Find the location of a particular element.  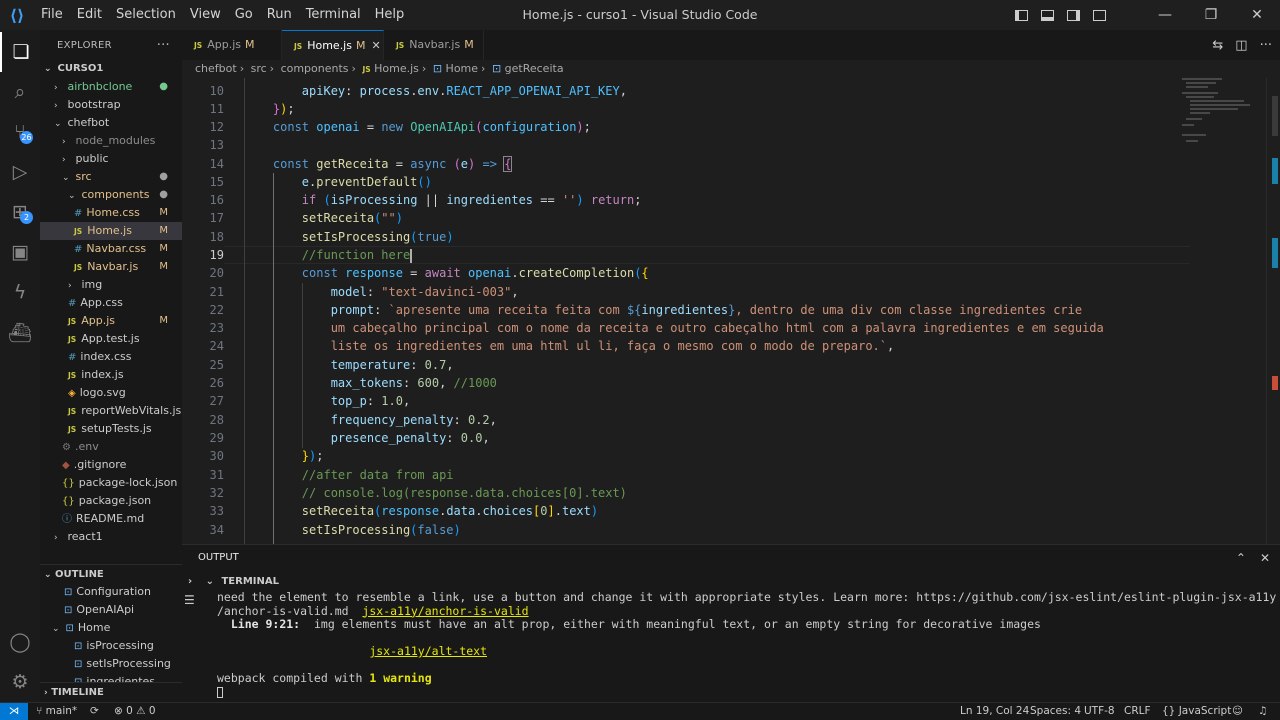

menu-help: Help is located at coordinates (390, 15).